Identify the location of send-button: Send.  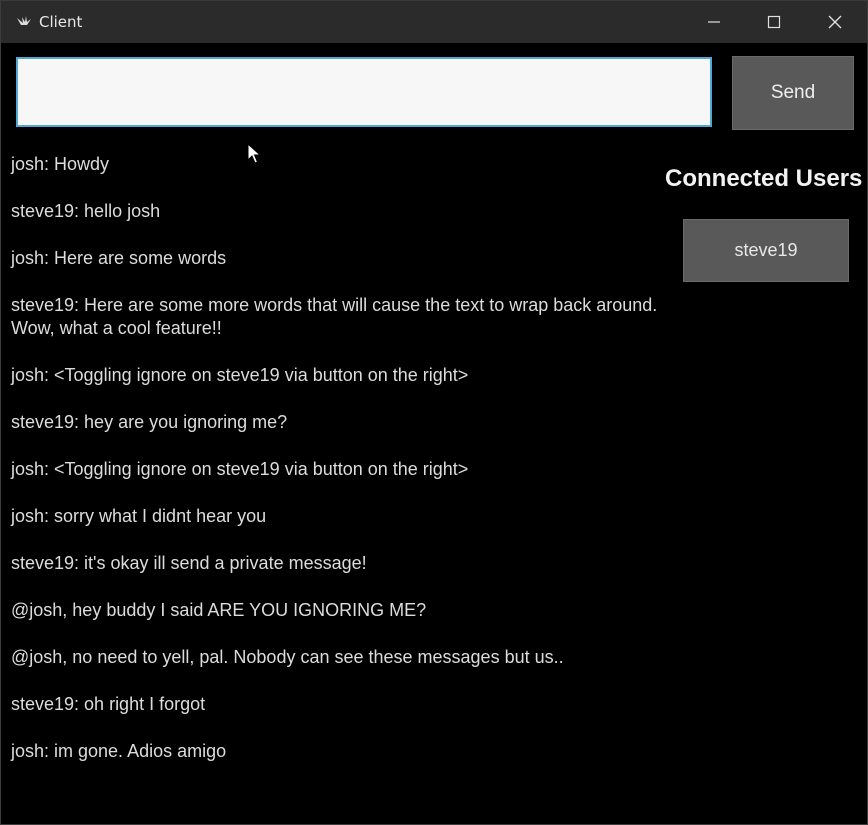
(793, 93).